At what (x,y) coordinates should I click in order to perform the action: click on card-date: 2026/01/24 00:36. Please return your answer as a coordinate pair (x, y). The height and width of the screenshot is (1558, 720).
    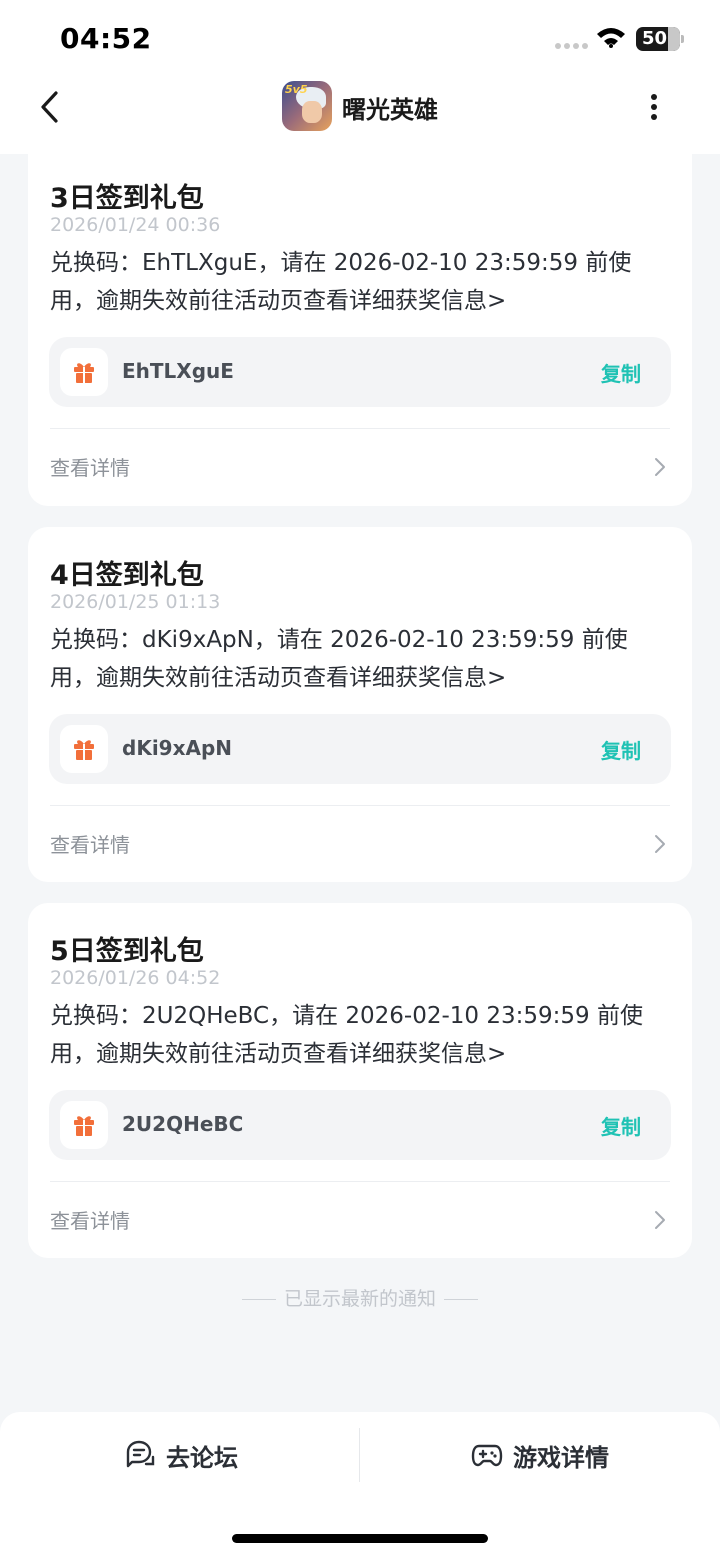
    Looking at the image, I should click on (135, 225).